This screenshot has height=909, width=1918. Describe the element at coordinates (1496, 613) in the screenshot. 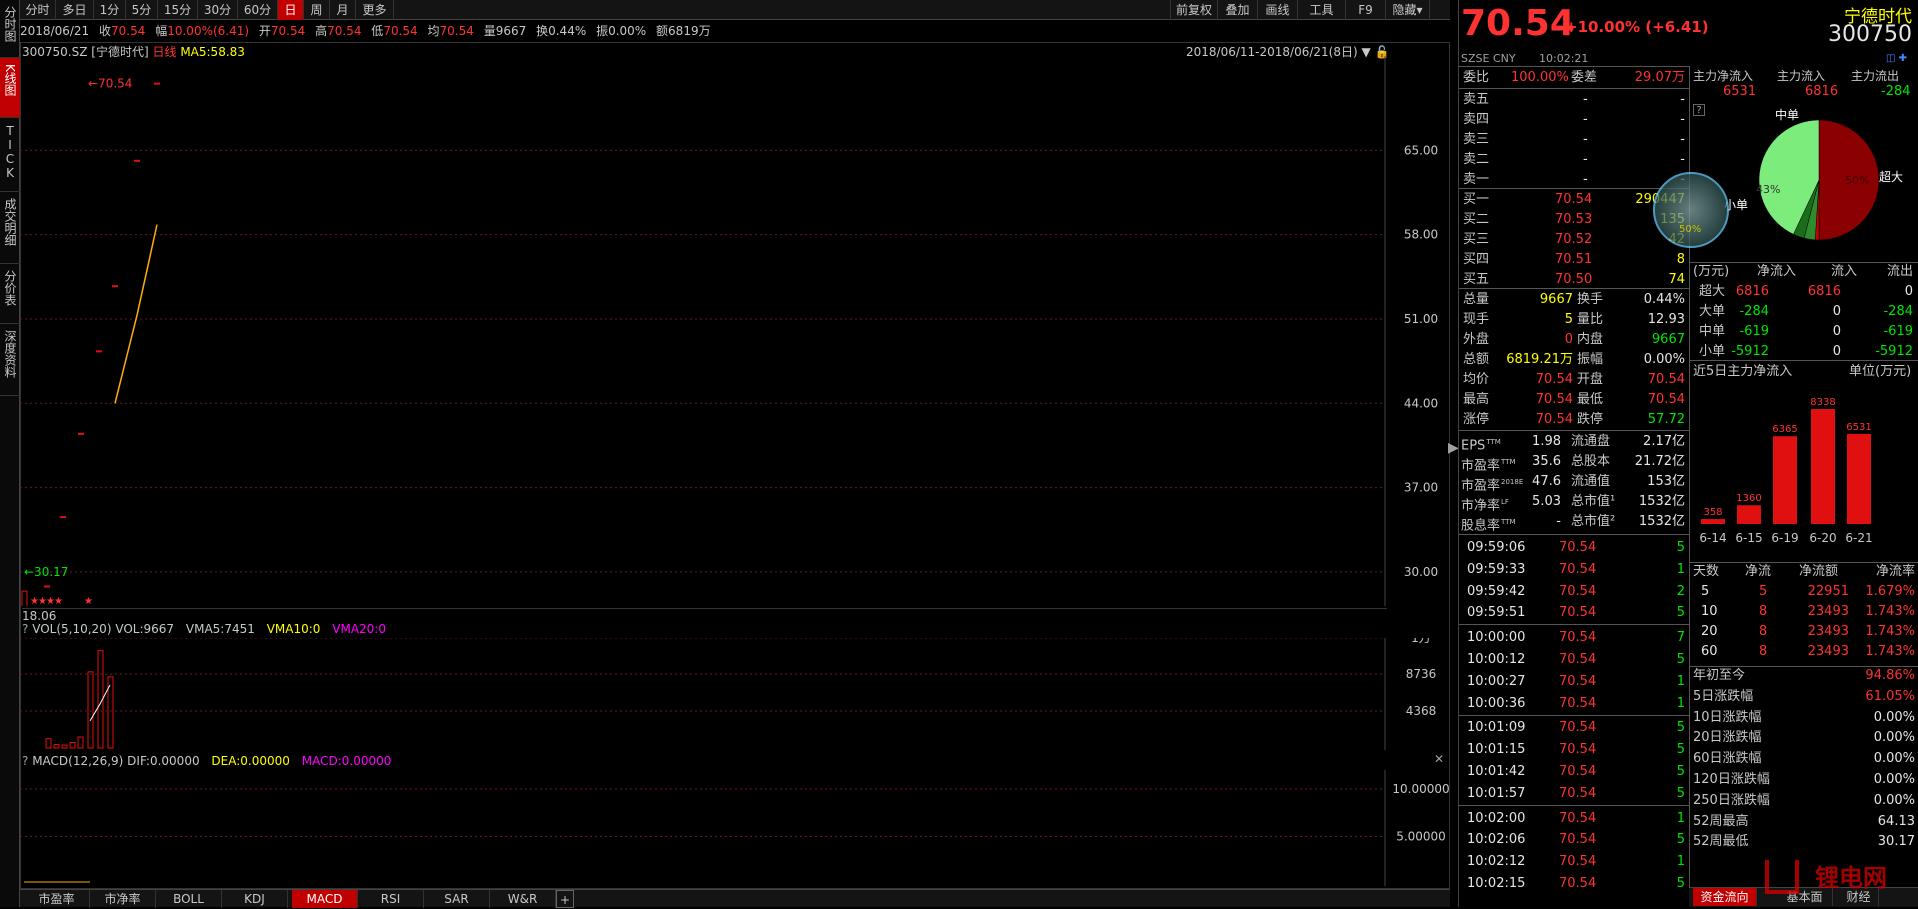

I see `tick-time: 09:59:51` at that location.